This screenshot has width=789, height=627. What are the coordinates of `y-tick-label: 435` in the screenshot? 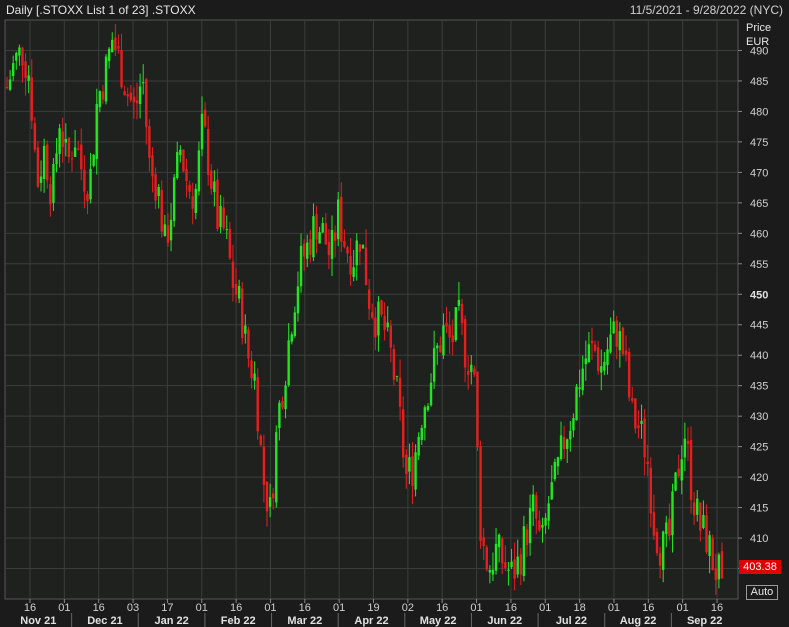 It's located at (759, 387).